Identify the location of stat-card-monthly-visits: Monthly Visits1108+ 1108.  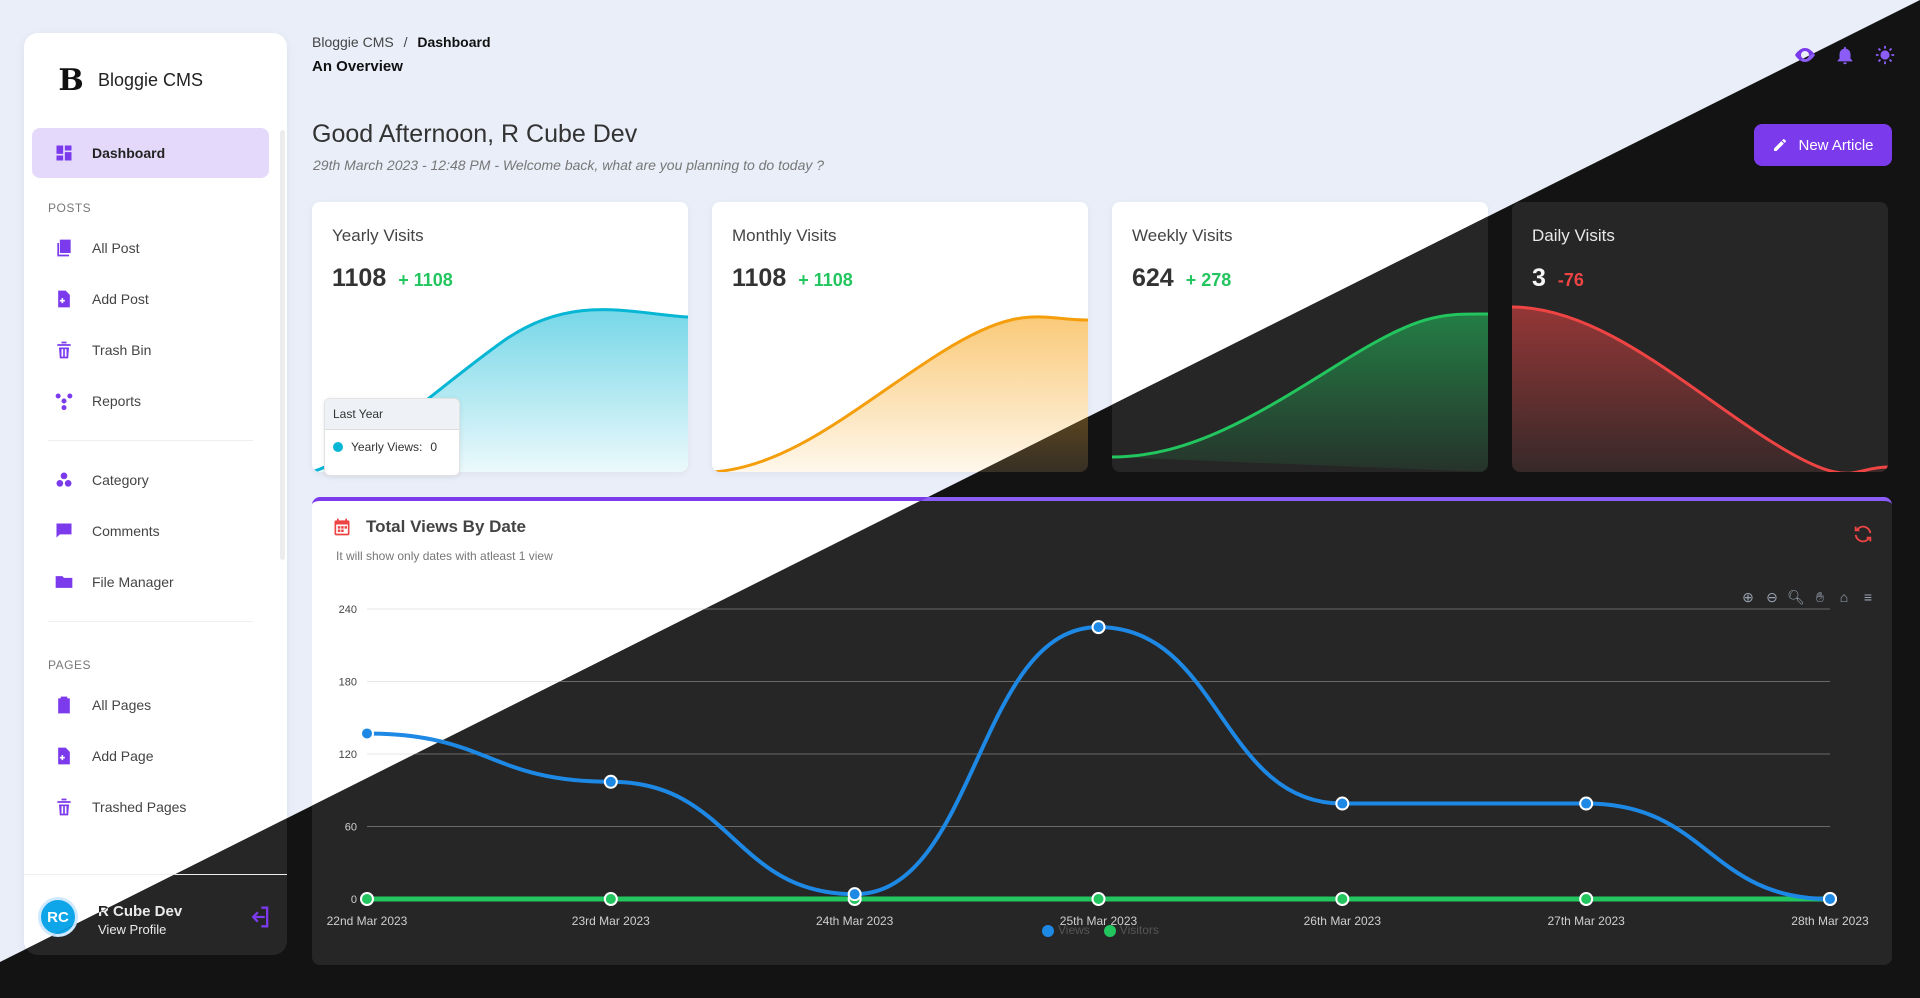
(900, 337).